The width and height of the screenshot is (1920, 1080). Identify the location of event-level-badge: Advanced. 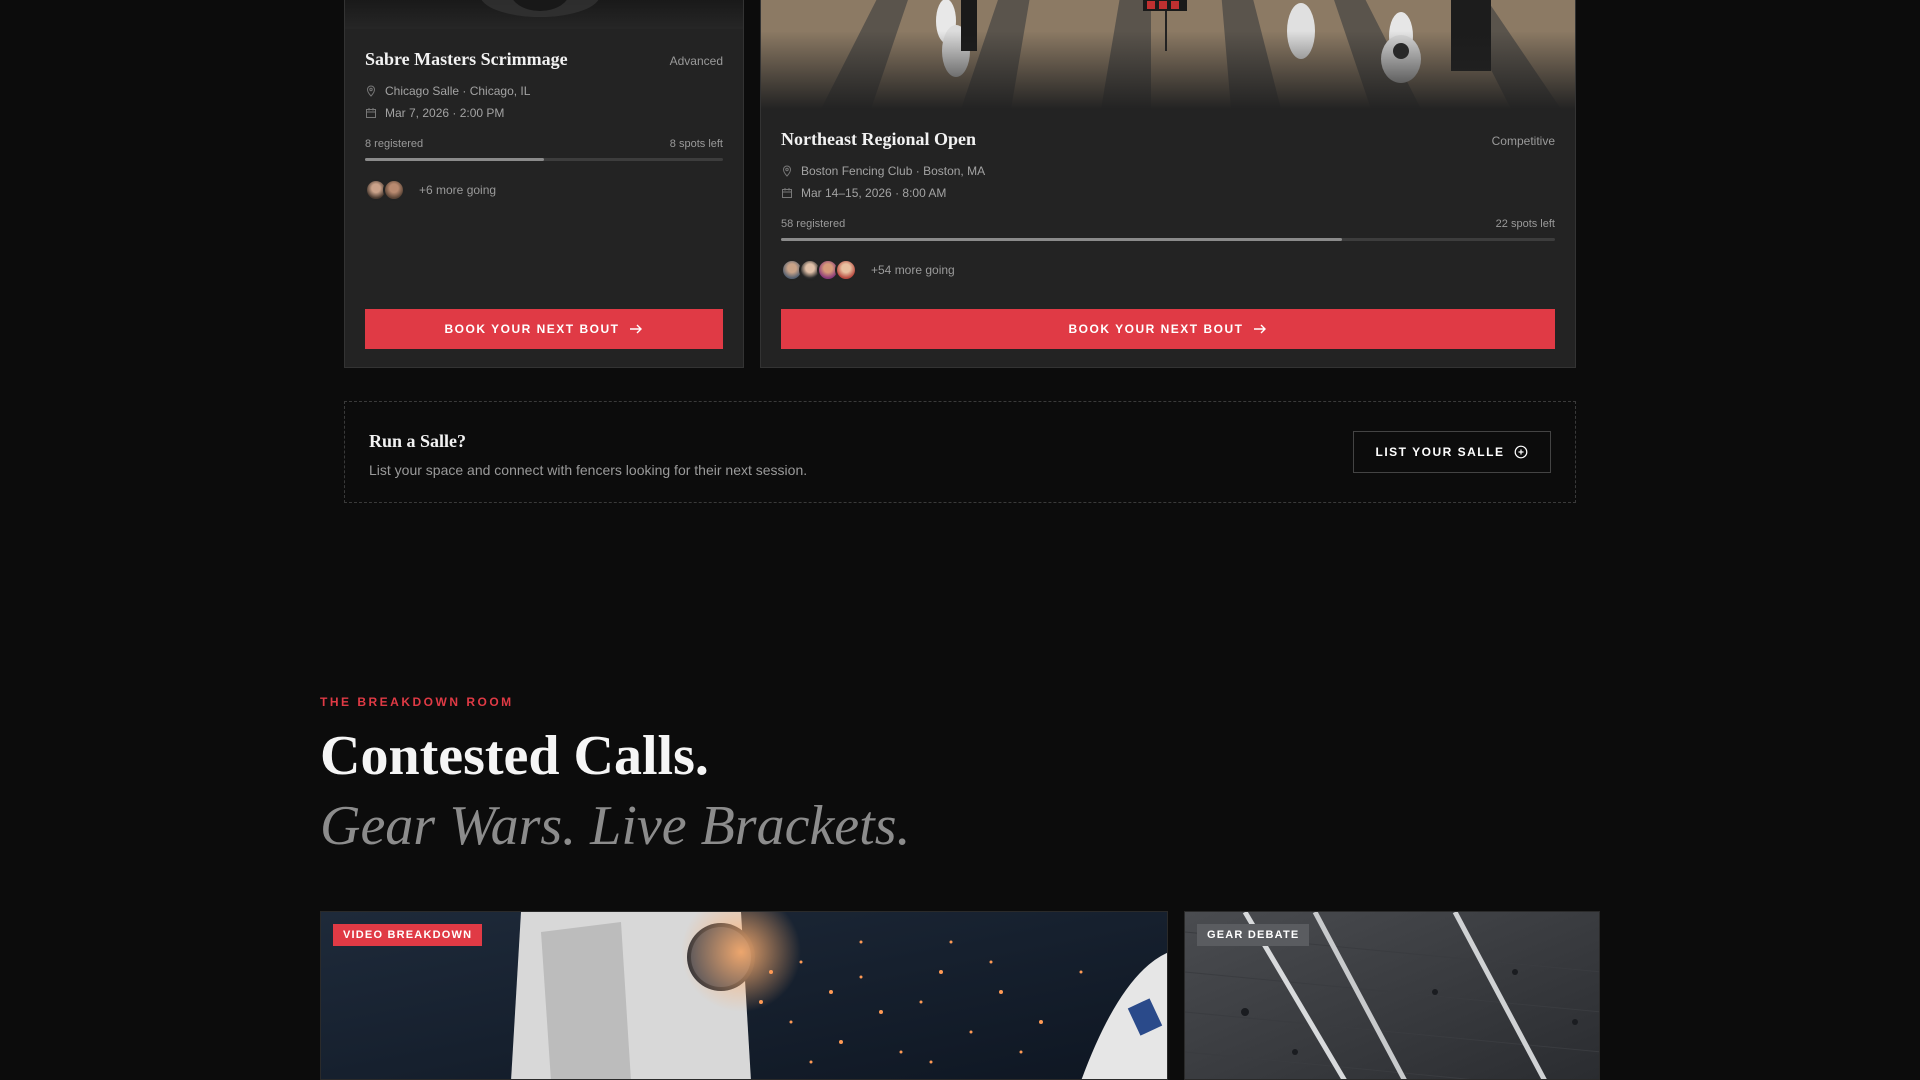
(696, 61).